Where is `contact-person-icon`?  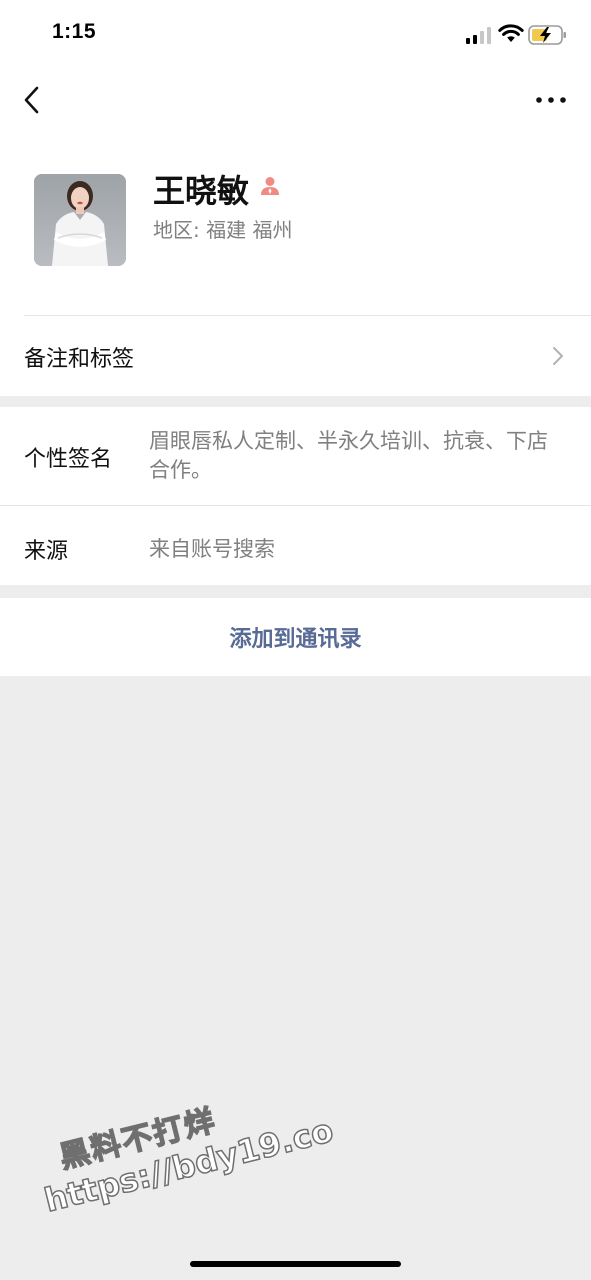 contact-person-icon is located at coordinates (270, 186).